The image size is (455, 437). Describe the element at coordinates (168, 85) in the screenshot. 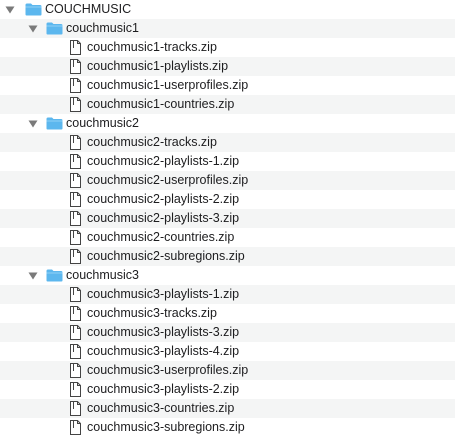

I see `file-name: couchmusic1-userprofiles.zip` at that location.